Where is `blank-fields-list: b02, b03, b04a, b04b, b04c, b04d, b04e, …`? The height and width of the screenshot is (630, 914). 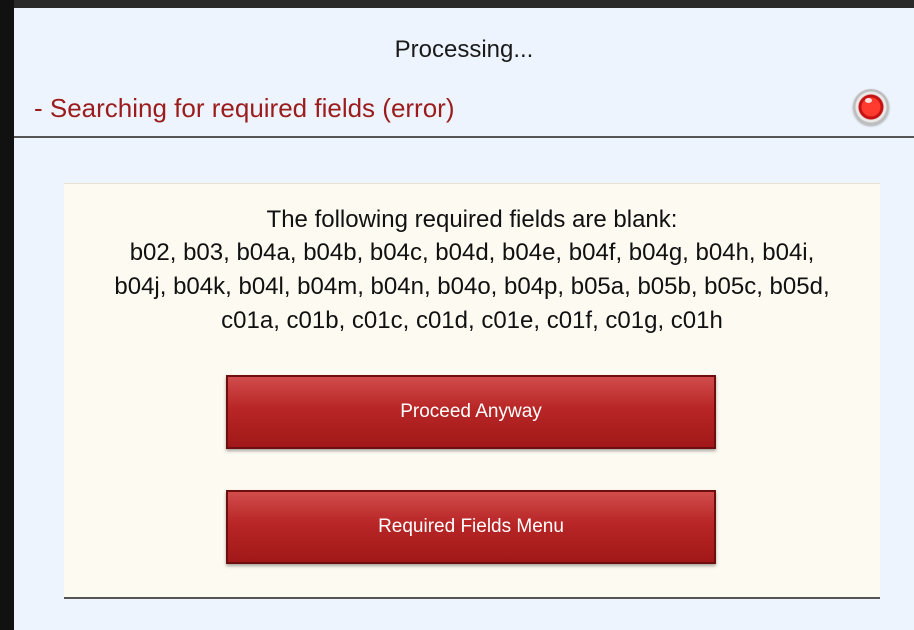 blank-fields-list: b02, b03, b04a, b04b, b04c, b04d, b04e, … is located at coordinates (472, 287).